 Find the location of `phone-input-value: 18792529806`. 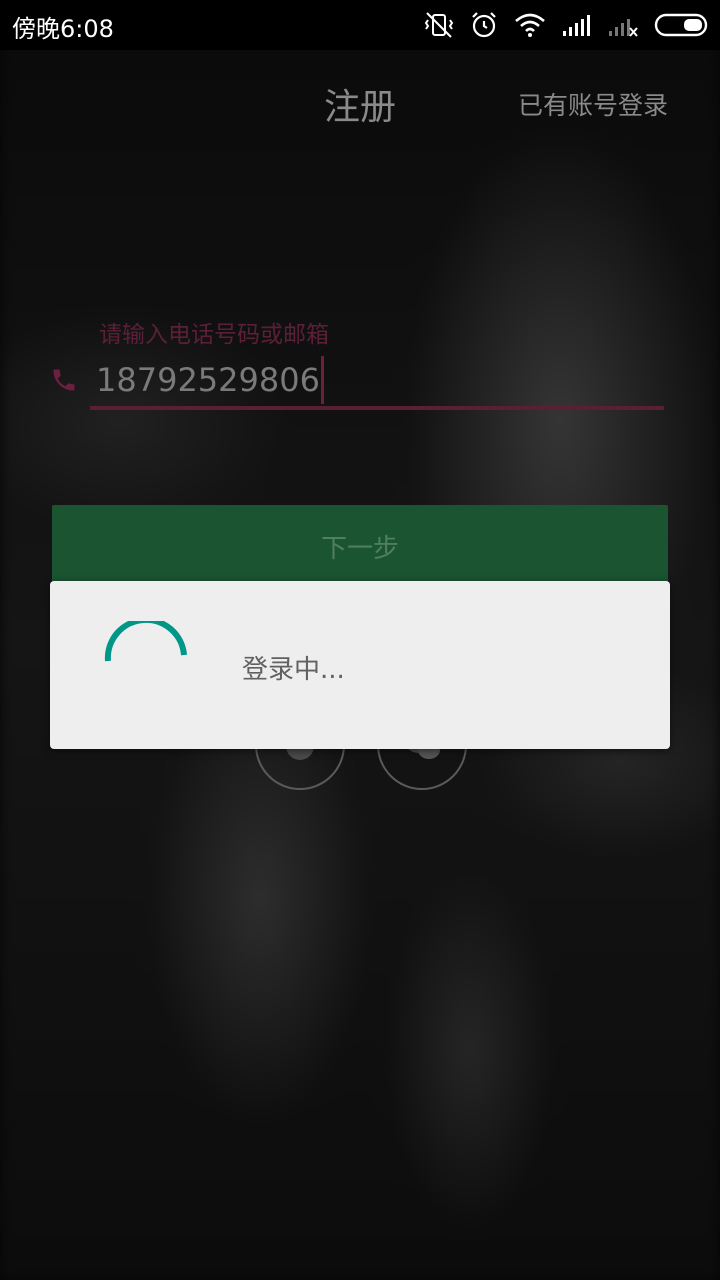

phone-input-value: 18792529806 is located at coordinates (208, 380).